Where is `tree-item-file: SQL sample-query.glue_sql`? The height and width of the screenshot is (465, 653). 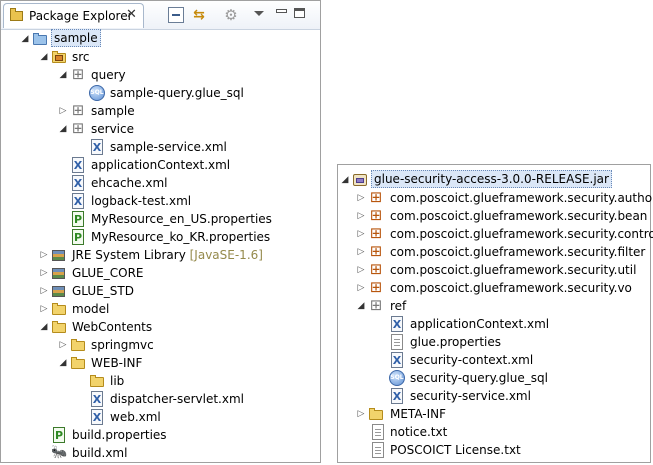
tree-item-file: SQL sample-query.glue_sql is located at coordinates (160, 93).